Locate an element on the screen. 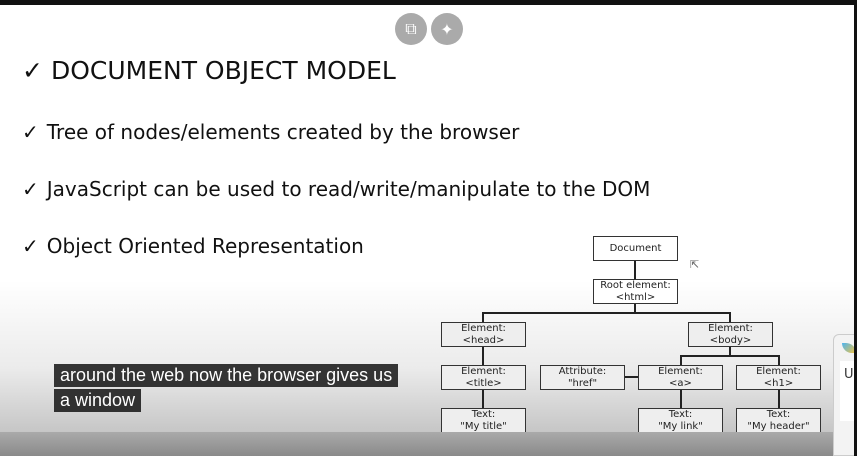 The height and width of the screenshot is (456, 857). node-head: Element: <head> is located at coordinates (483, 334).